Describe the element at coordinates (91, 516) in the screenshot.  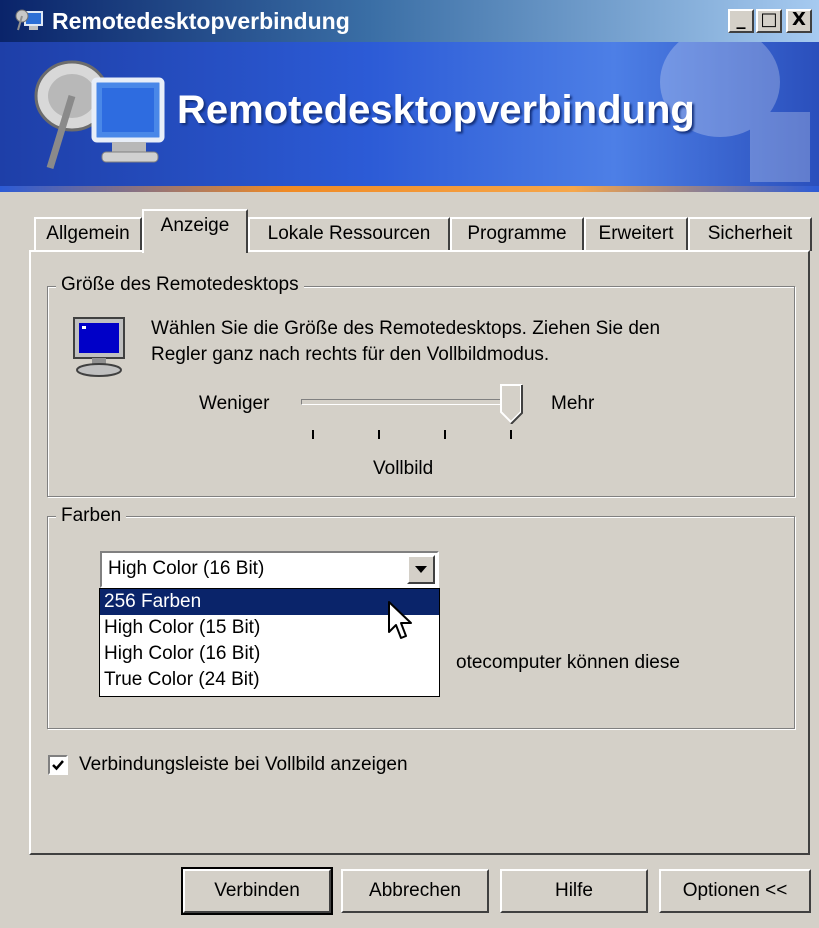
I see `colors-group-legend: Farben` at that location.